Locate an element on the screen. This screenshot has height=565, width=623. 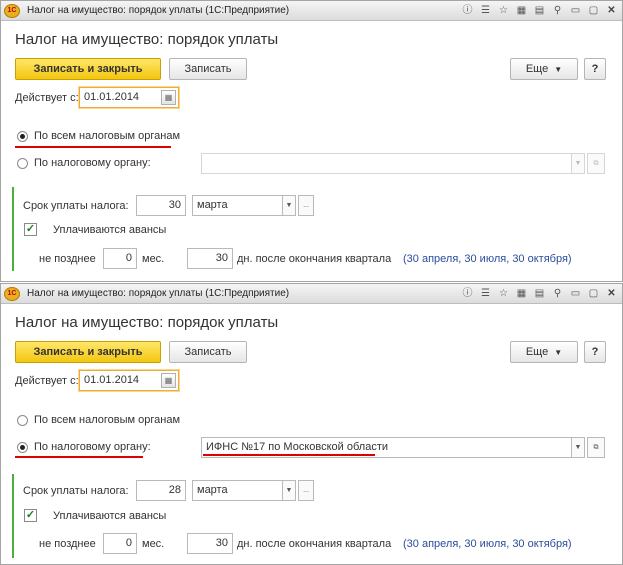
tax-authority-field is located at coordinates (392, 163).